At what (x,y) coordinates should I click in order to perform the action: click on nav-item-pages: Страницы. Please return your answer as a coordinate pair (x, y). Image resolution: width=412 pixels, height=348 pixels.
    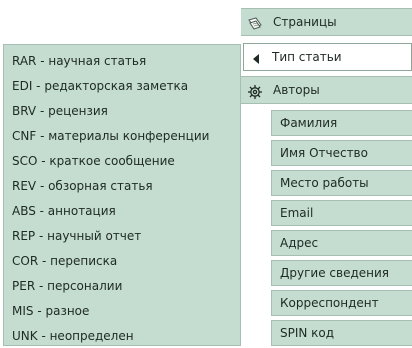
    Looking at the image, I should click on (326, 22).